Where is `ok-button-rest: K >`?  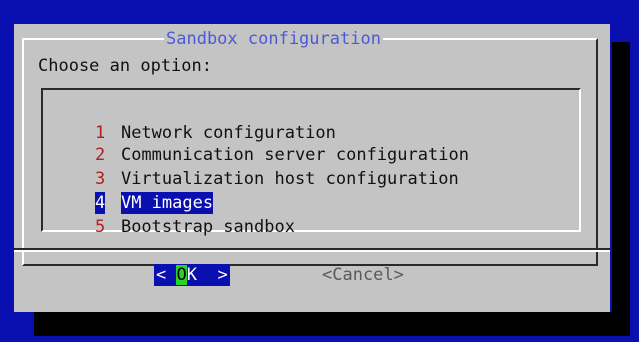 ok-button-rest: K > is located at coordinates (207, 275).